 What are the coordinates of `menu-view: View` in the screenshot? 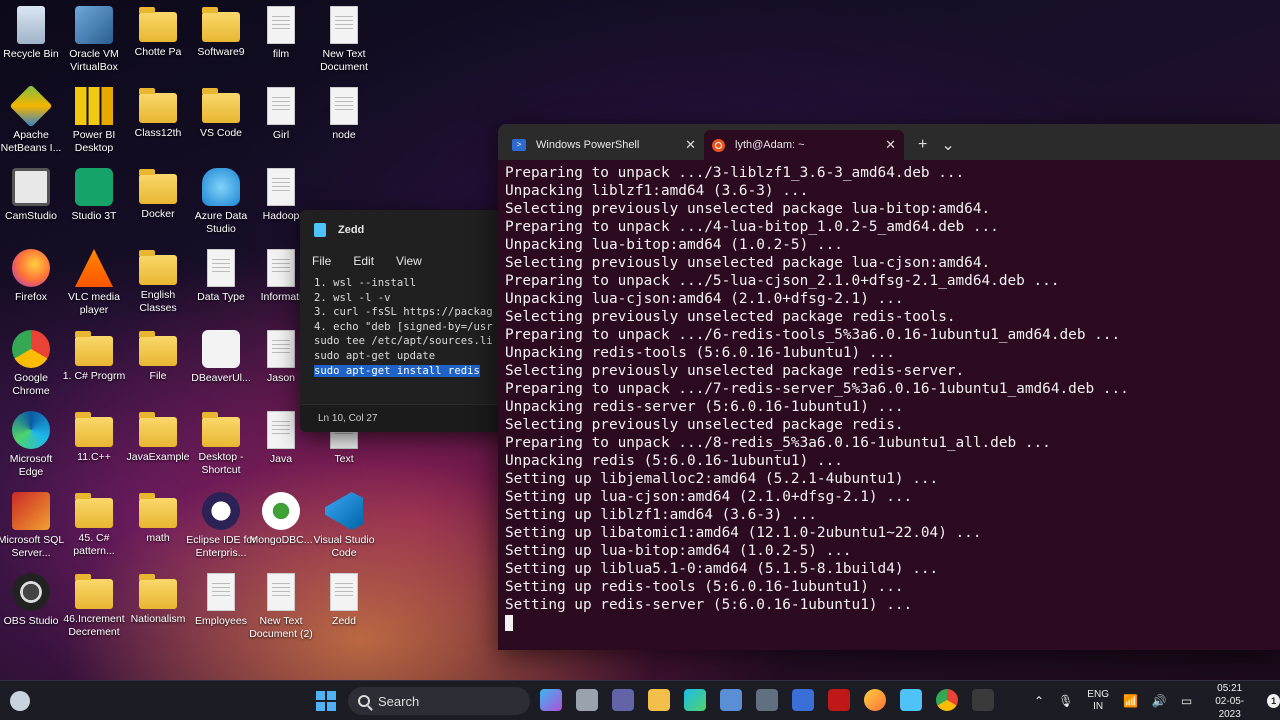 It's located at (409, 261).